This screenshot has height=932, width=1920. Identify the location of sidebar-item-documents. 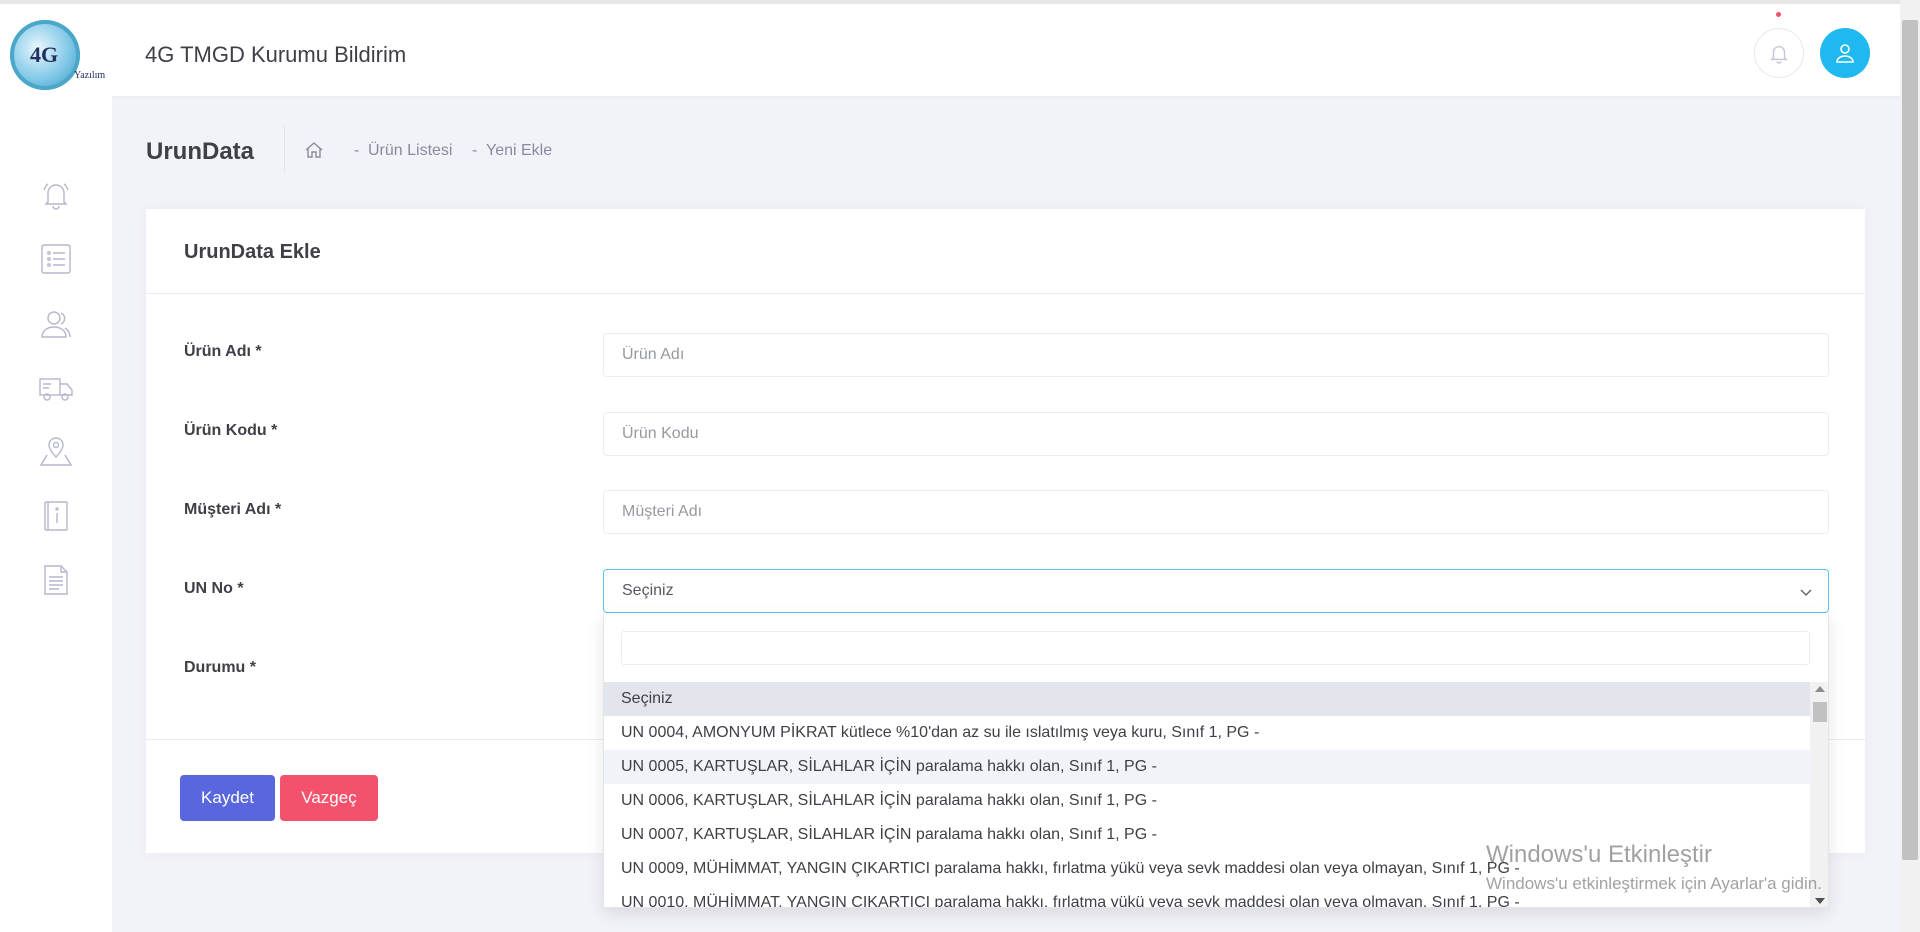
(56, 516).